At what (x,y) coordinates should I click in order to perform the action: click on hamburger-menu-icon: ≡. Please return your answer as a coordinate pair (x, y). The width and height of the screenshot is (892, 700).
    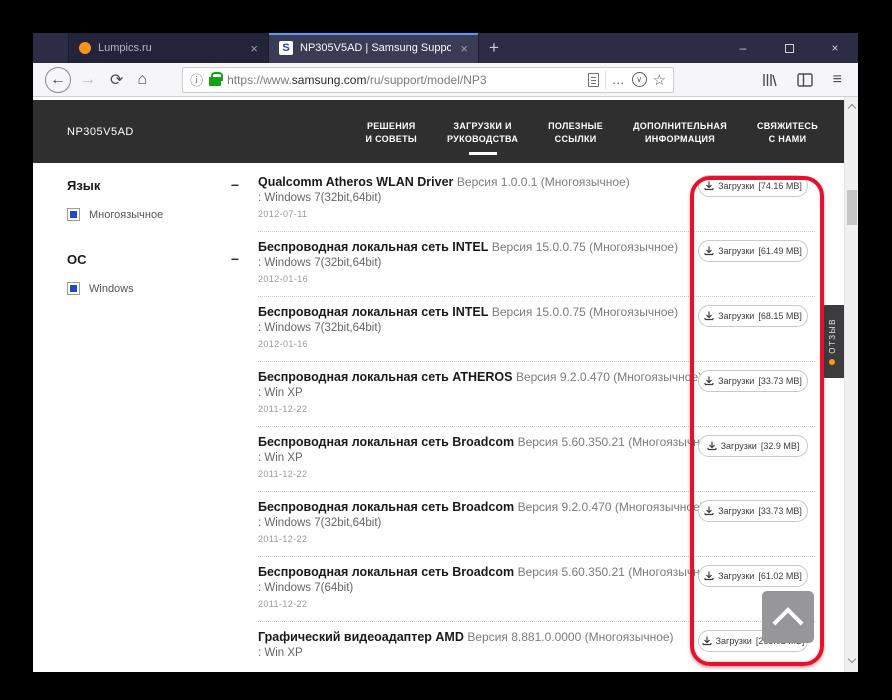
    Looking at the image, I should click on (837, 80).